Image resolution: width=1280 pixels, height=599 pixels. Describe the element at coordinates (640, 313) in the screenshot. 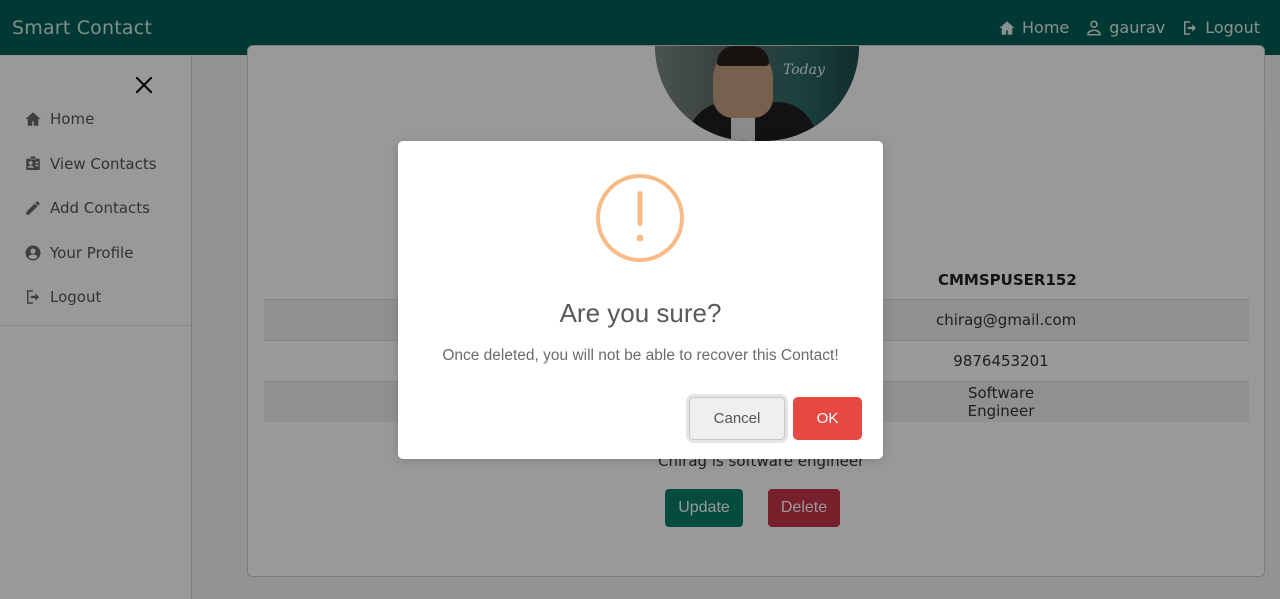

I see `dialog-title: Are you sure?` at that location.